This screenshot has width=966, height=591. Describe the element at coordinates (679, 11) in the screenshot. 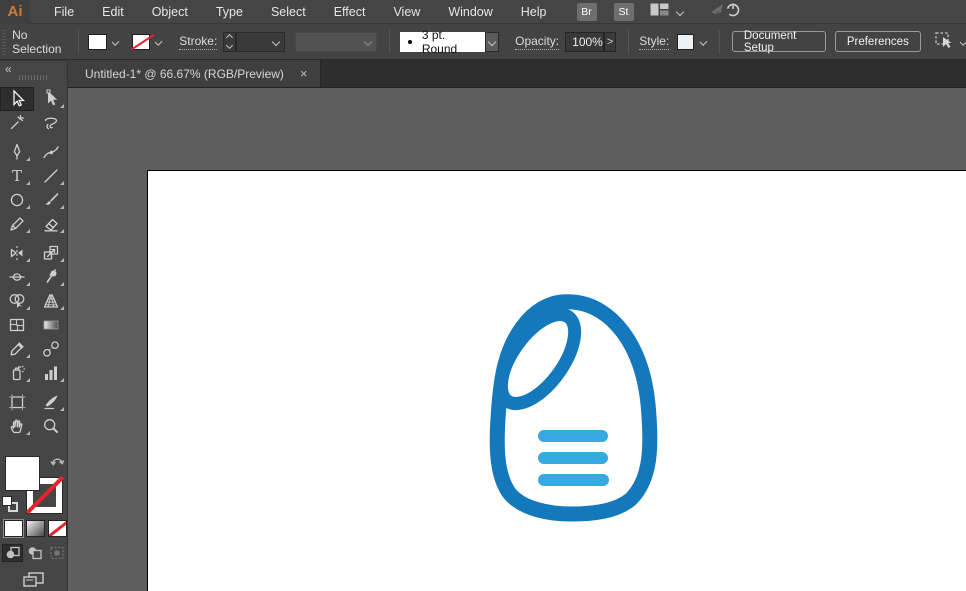

I see `workspace-chevron-icon` at that location.